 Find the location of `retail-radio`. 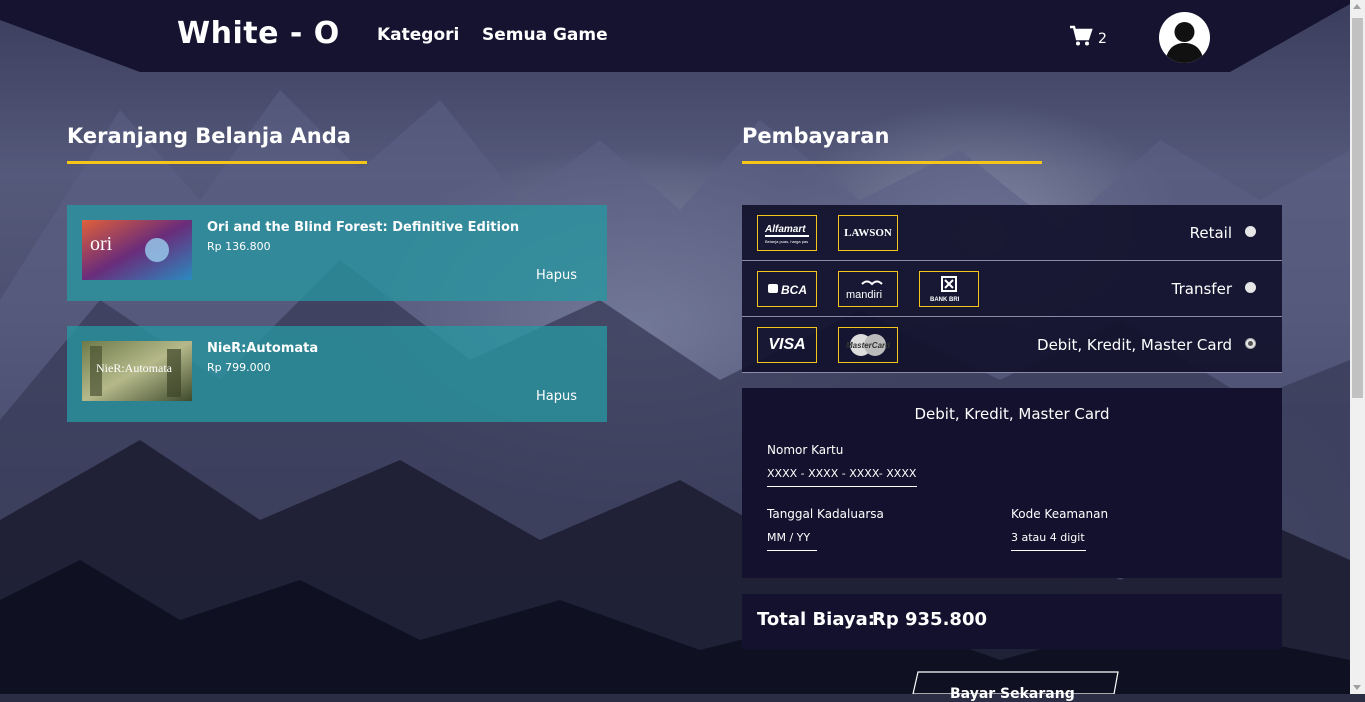

retail-radio is located at coordinates (1250, 231).